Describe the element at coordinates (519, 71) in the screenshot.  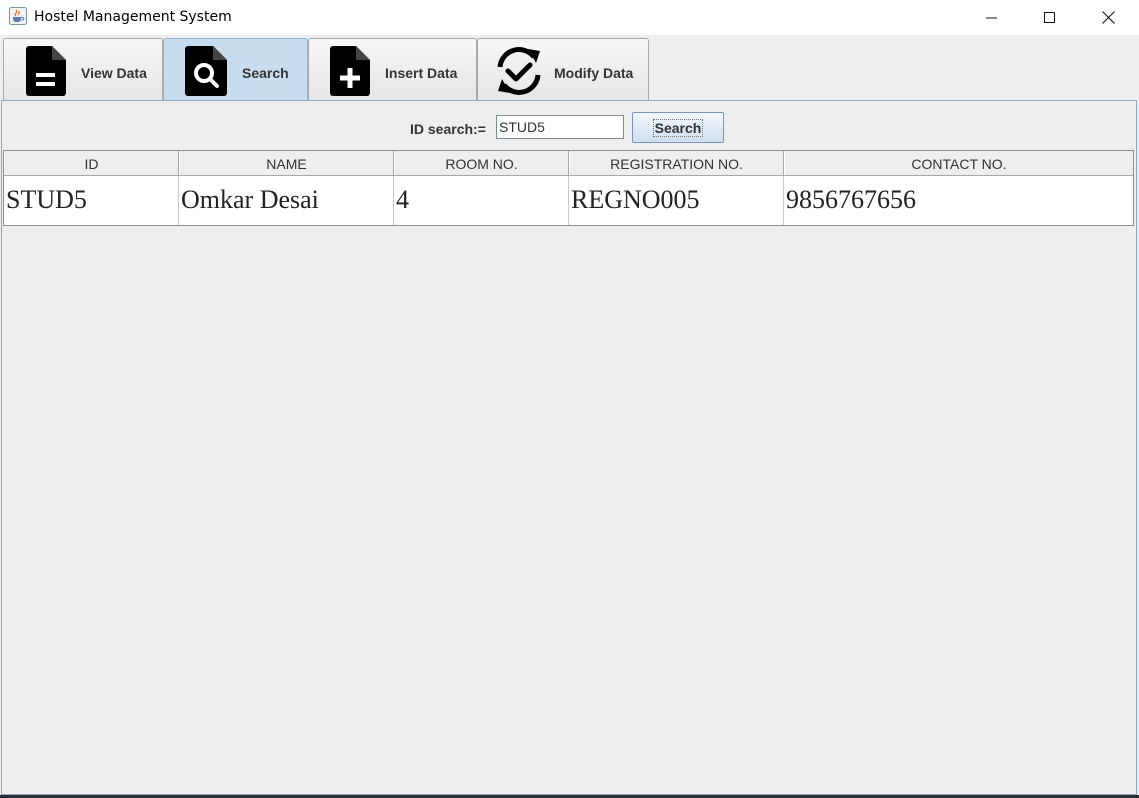
I see `refresh-check-icon` at that location.